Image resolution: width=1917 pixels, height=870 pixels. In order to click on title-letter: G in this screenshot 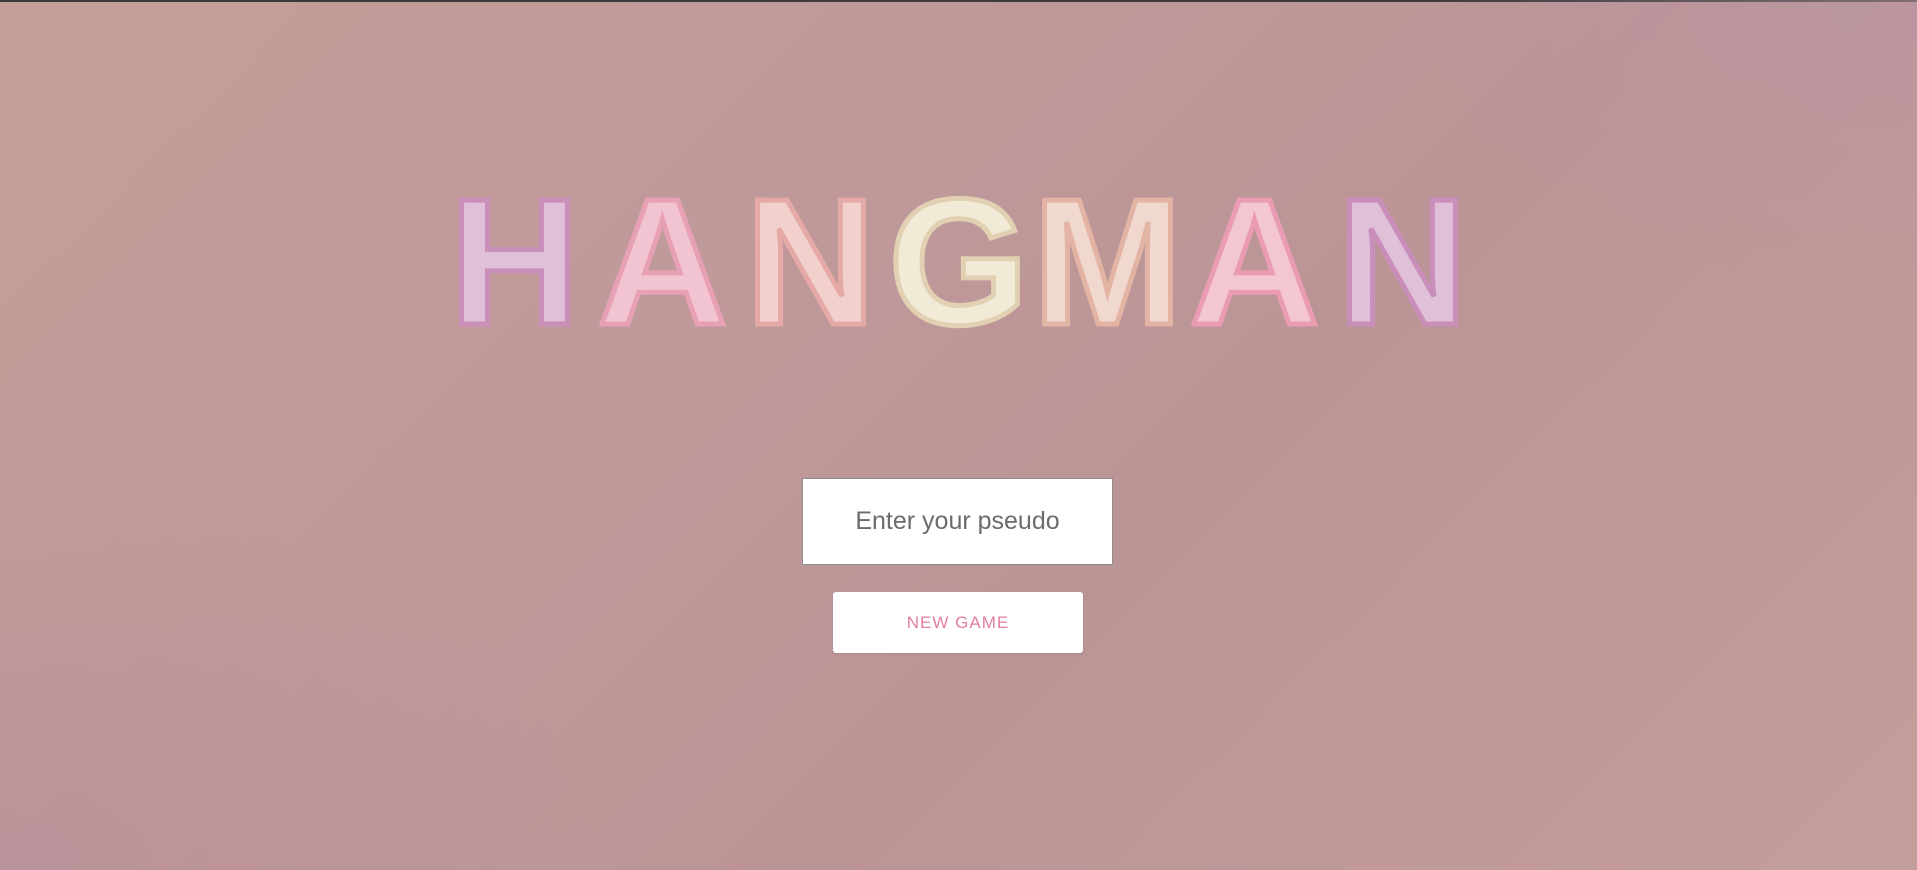, I will do `click(958, 262)`.